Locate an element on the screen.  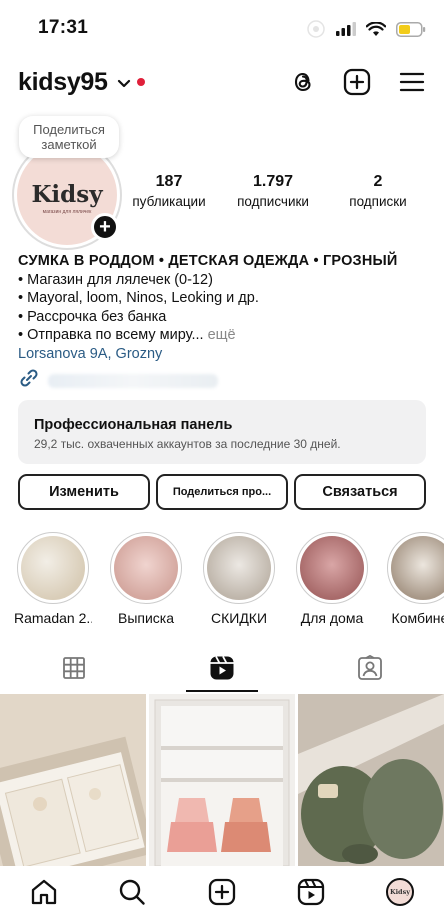
highlight-label: Выписка is located at coordinates (146, 618).